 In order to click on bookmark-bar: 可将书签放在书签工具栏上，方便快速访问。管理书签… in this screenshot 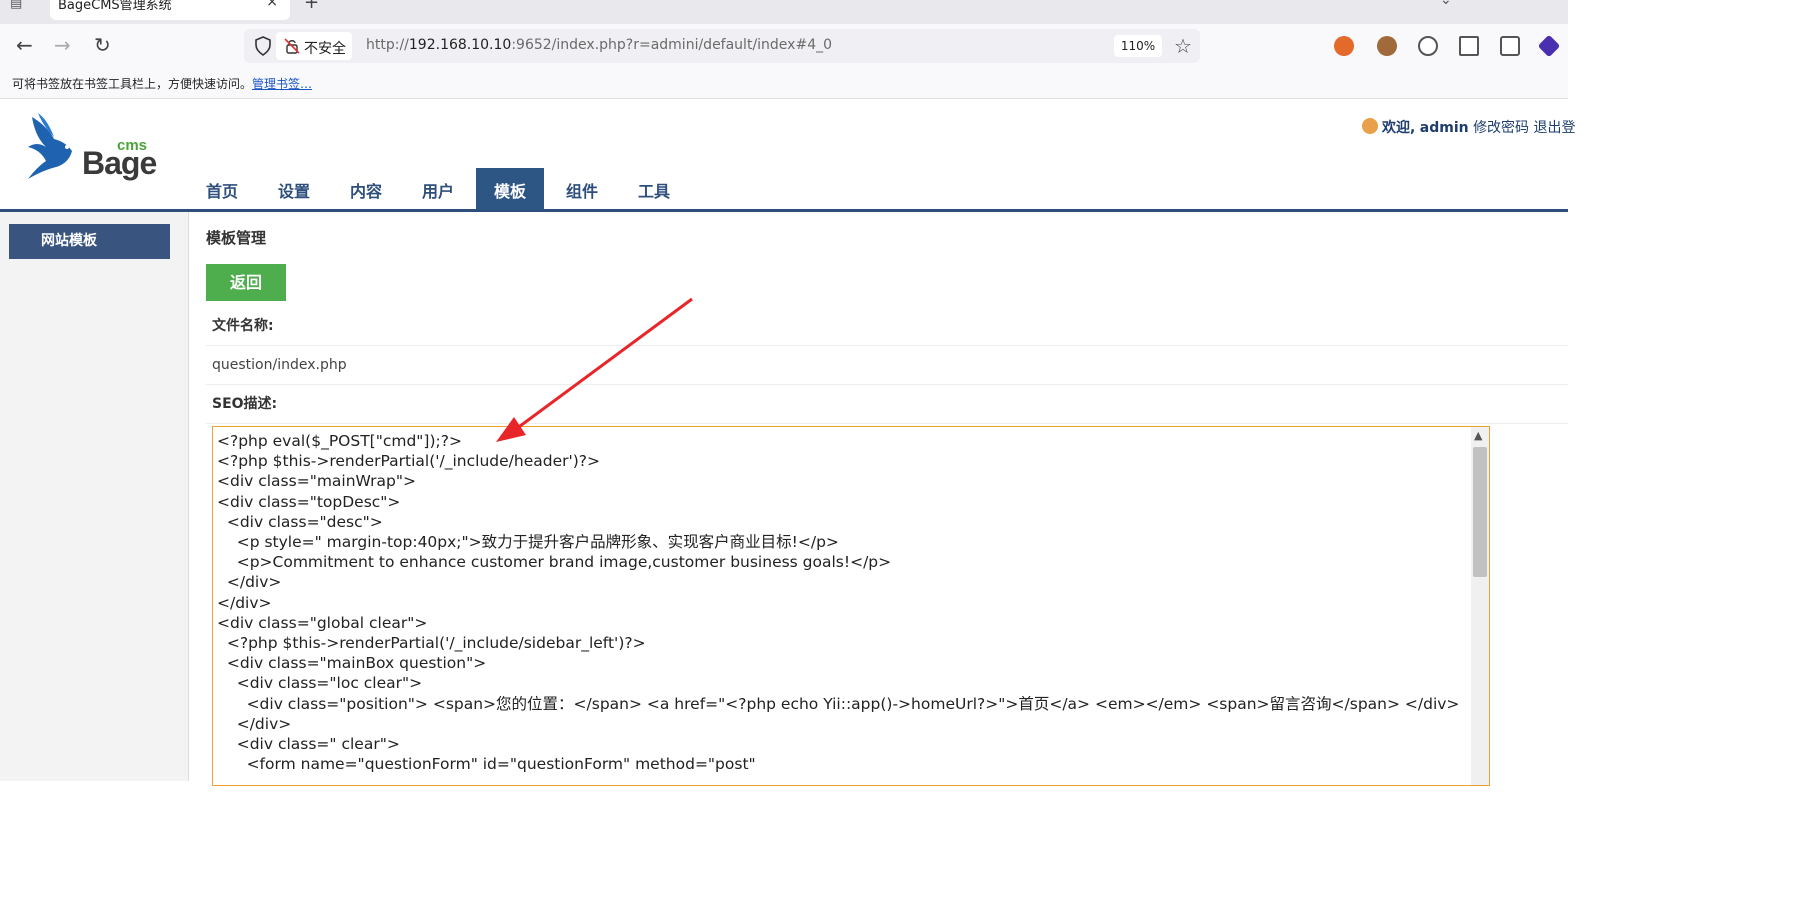, I will do `click(784, 83)`.